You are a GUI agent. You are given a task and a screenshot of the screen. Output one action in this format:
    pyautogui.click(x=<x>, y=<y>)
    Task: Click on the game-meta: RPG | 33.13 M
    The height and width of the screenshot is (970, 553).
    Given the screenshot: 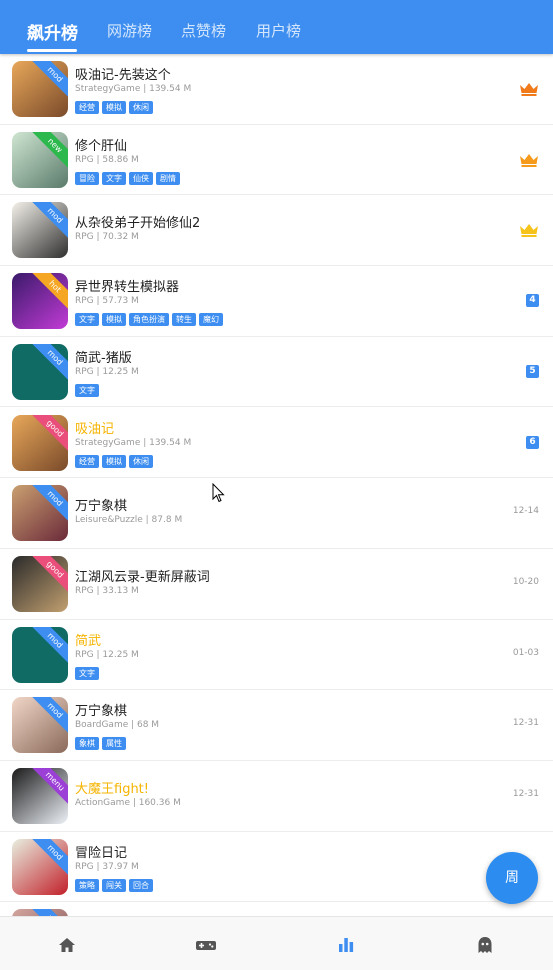 What is the action you would take?
    pyautogui.click(x=107, y=590)
    